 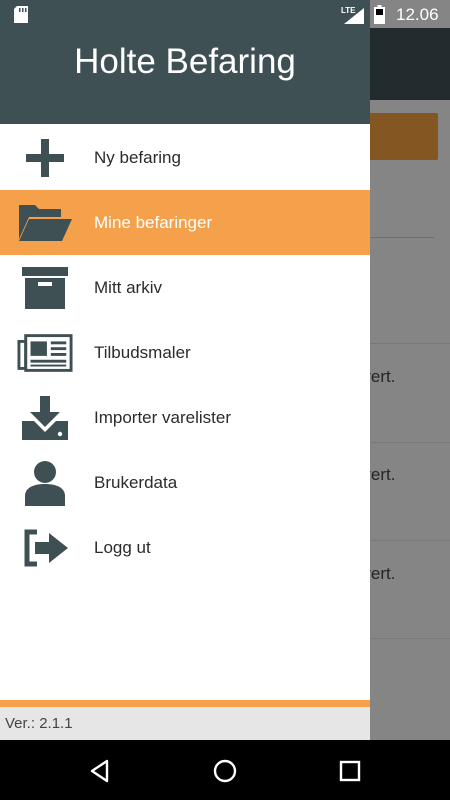 What do you see at coordinates (122, 547) in the screenshot?
I see `menu-item-label: Logg ut` at bounding box center [122, 547].